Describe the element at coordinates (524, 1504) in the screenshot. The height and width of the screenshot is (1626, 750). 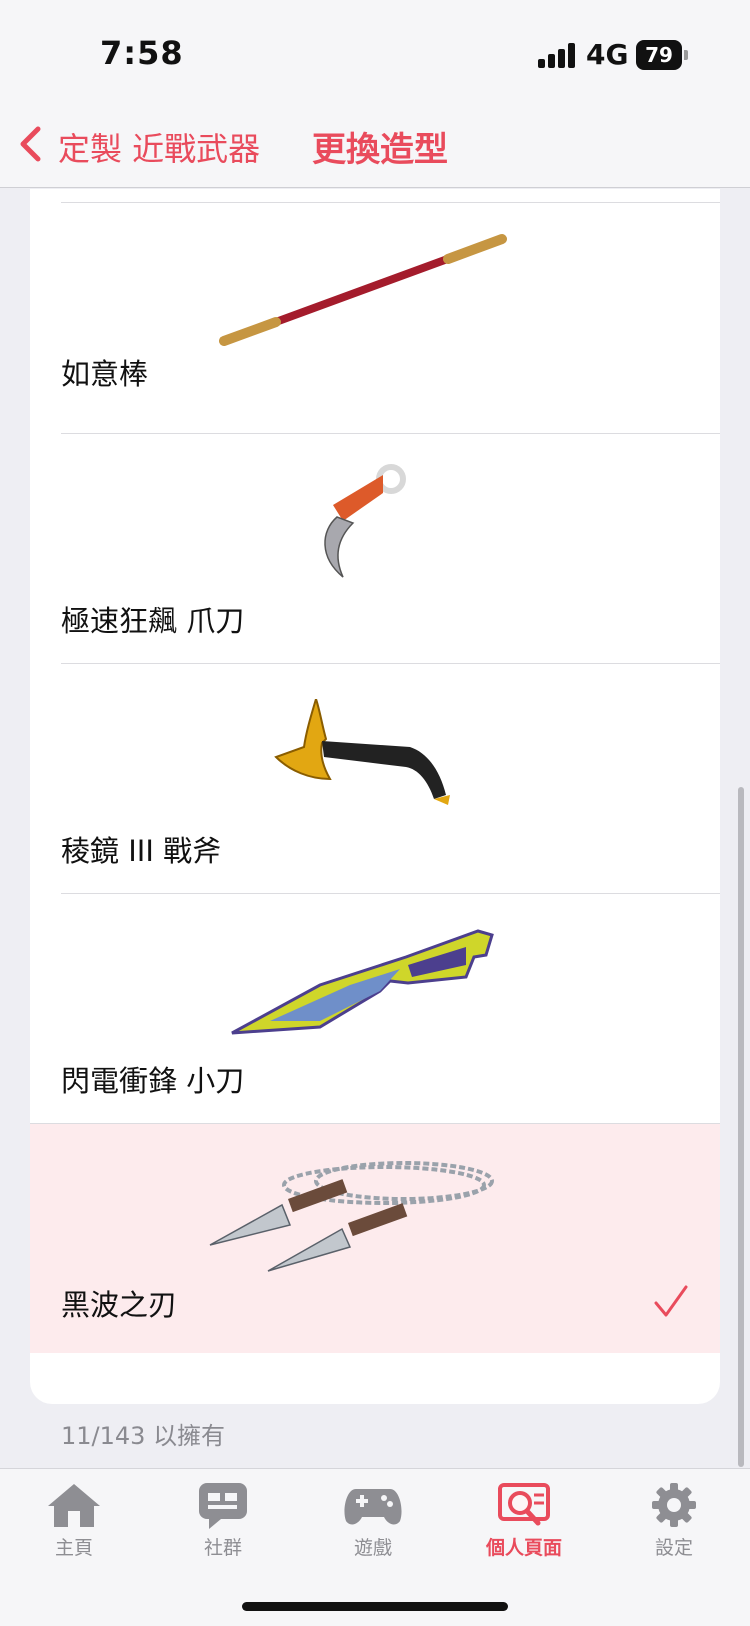
I see `profile-search-icon` at that location.